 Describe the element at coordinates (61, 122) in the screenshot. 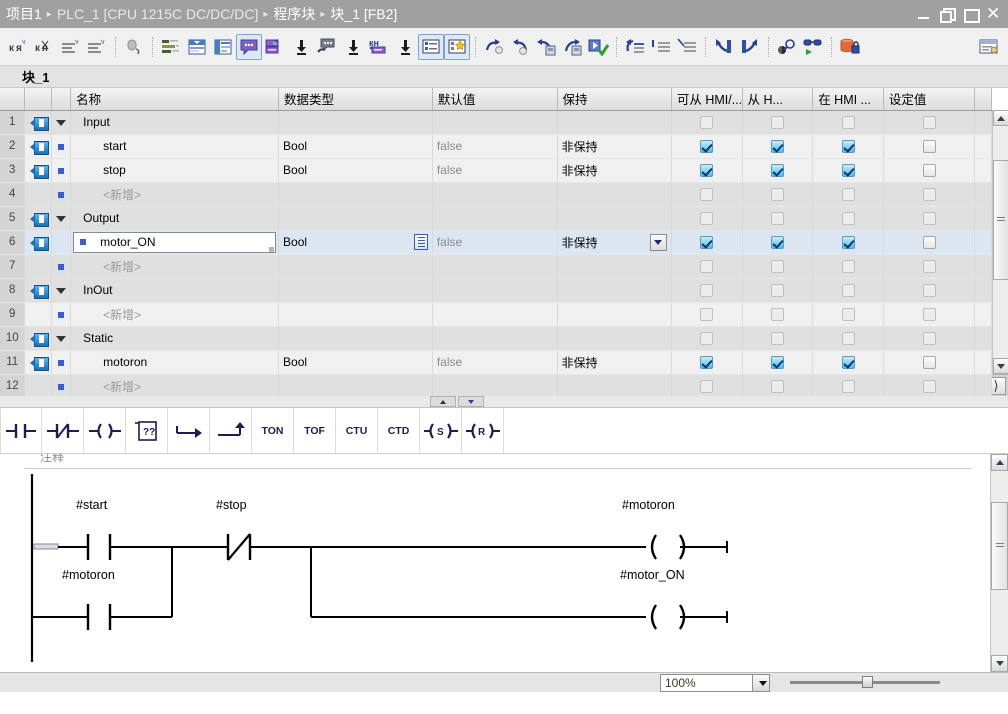

I see `expander-triangle-icon` at that location.